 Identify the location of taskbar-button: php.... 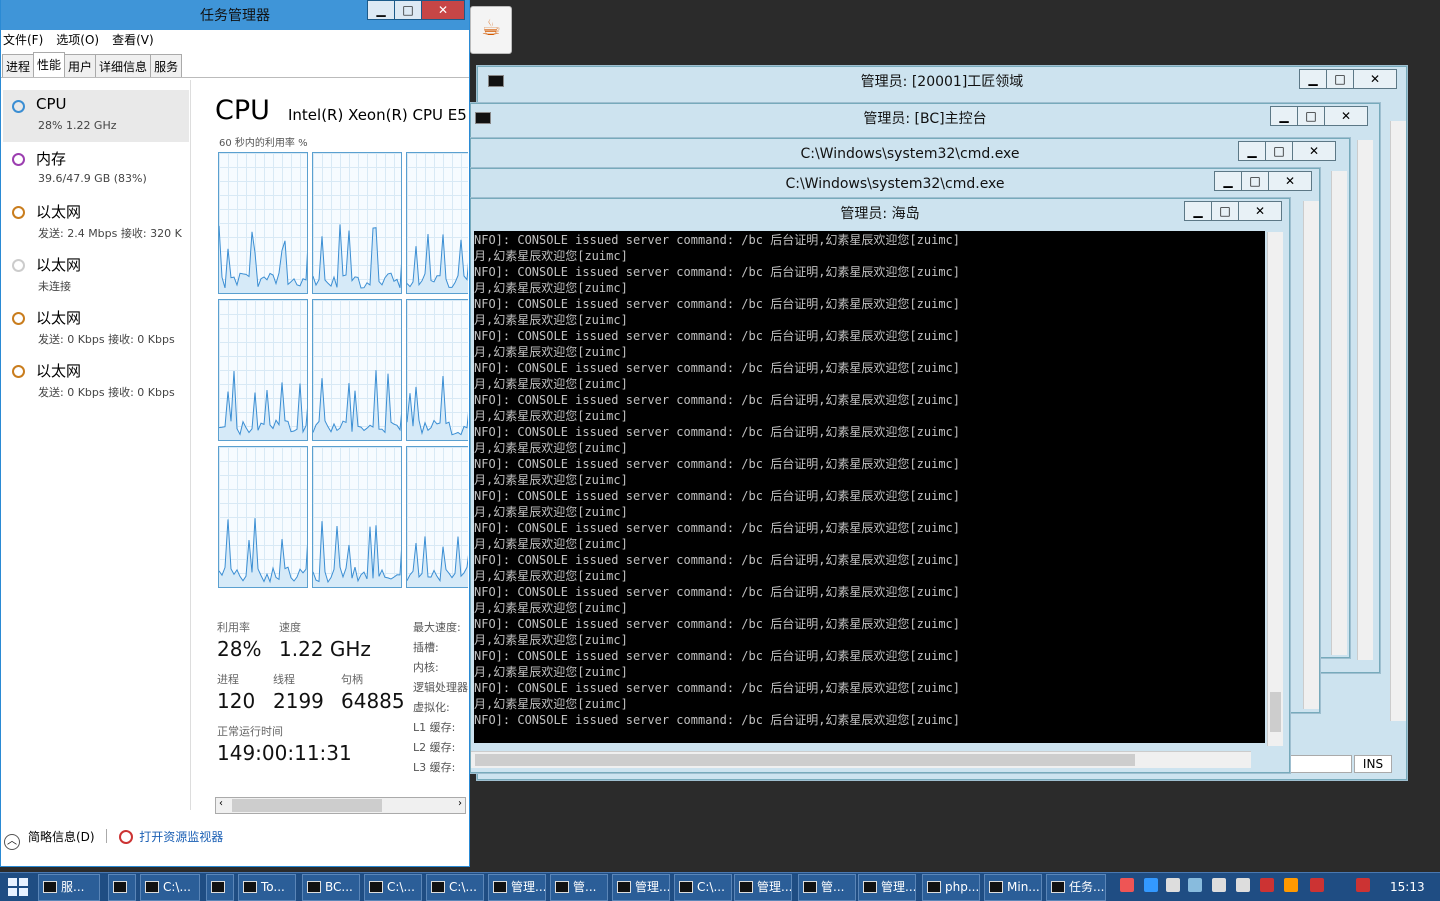
(951, 887).